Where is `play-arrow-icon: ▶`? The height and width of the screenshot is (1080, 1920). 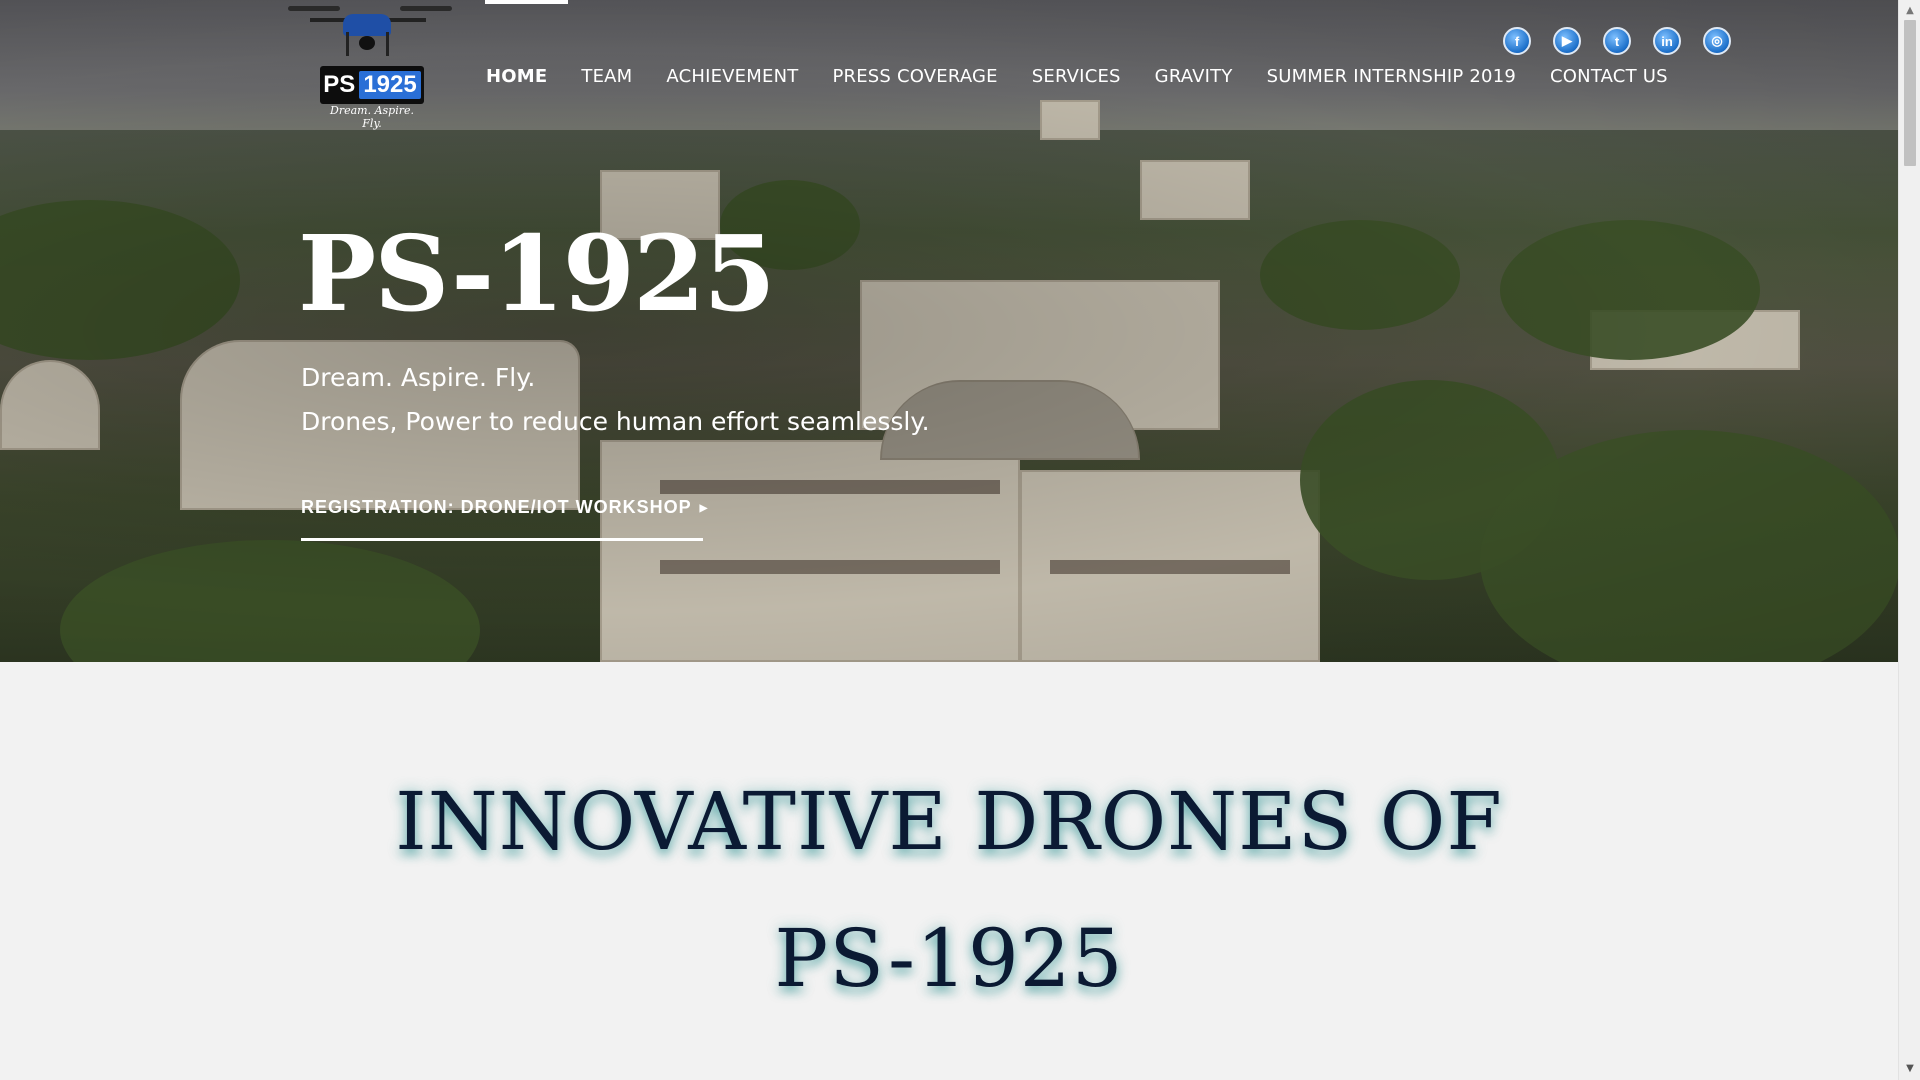 play-arrow-icon: ▶ is located at coordinates (704, 508).